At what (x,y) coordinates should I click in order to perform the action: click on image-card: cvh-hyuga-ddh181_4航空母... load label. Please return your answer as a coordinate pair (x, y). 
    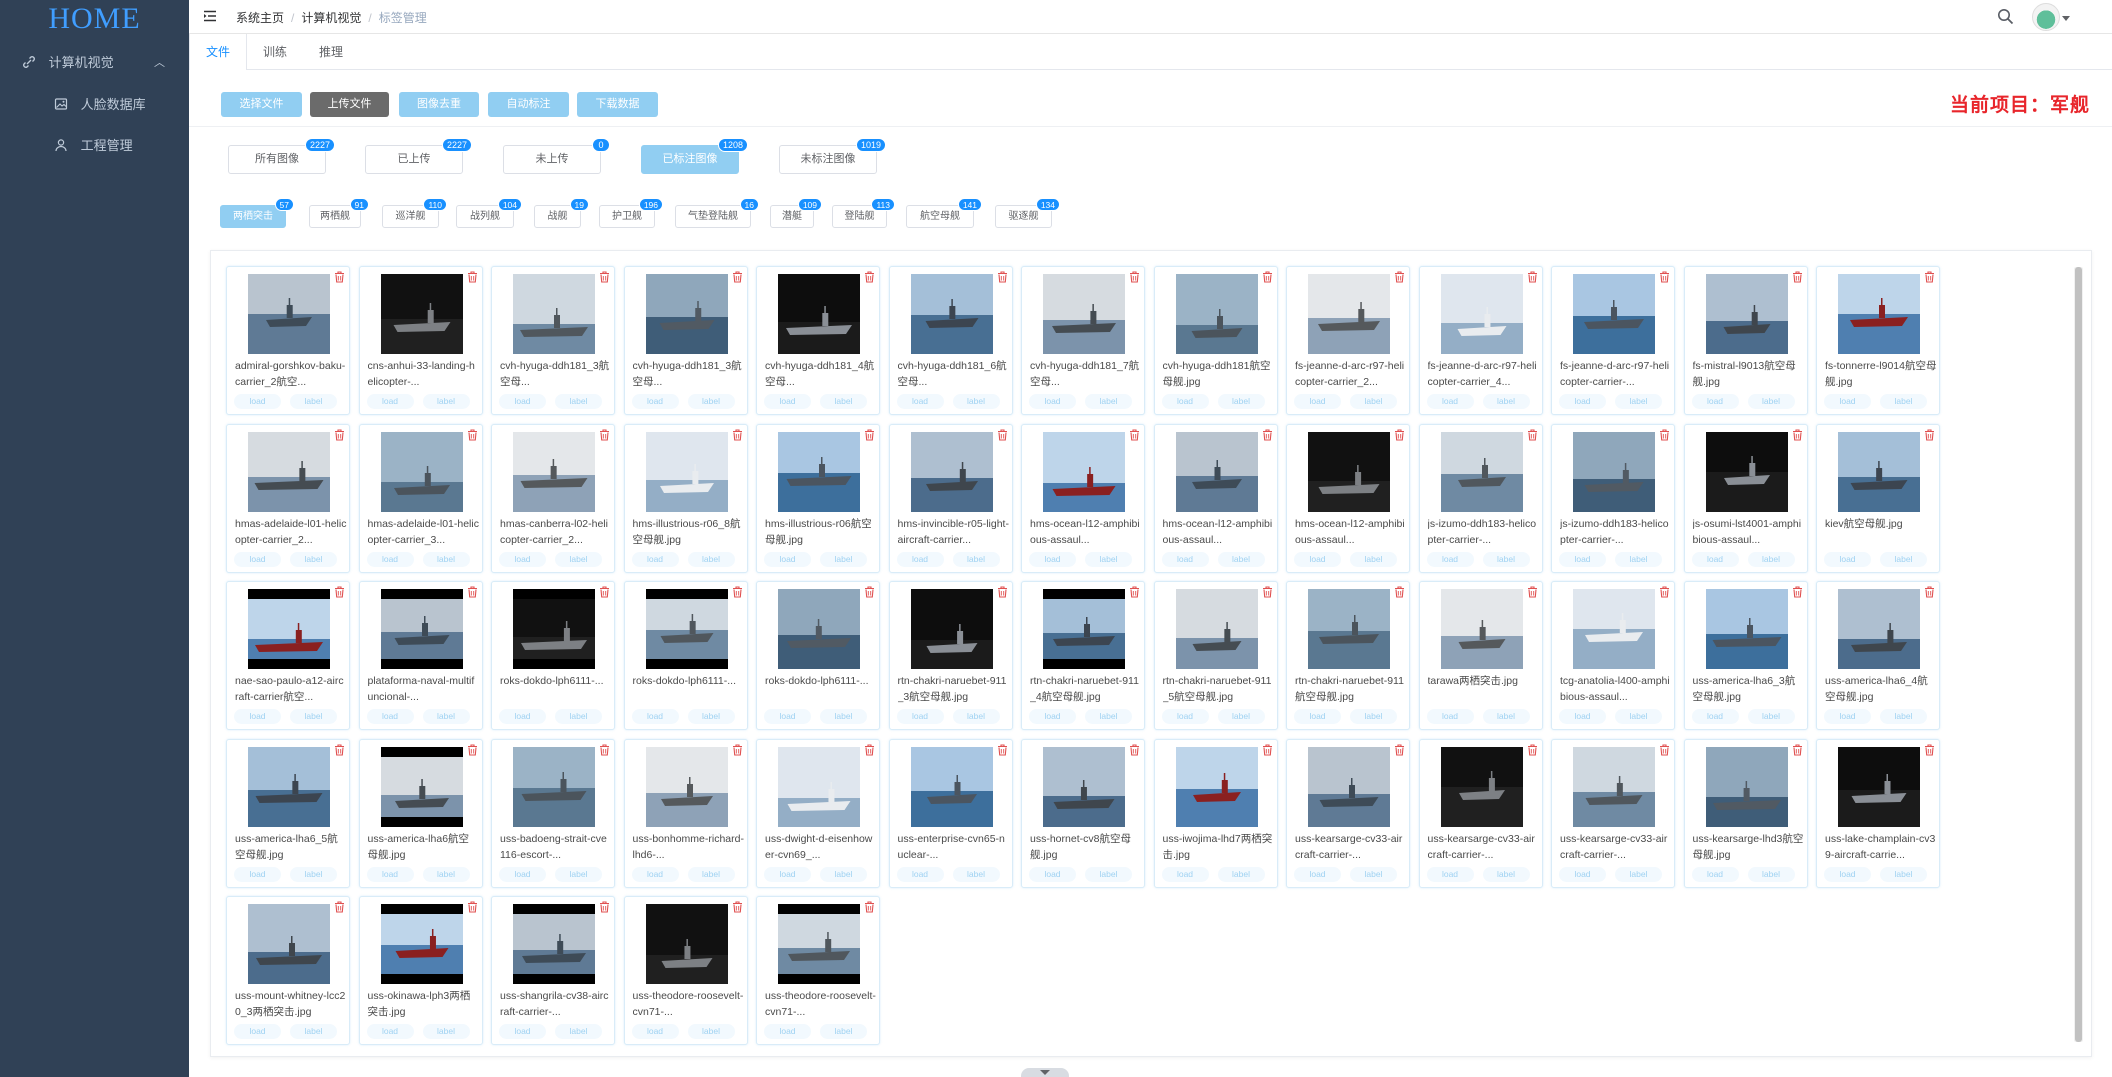
    Looking at the image, I should click on (818, 340).